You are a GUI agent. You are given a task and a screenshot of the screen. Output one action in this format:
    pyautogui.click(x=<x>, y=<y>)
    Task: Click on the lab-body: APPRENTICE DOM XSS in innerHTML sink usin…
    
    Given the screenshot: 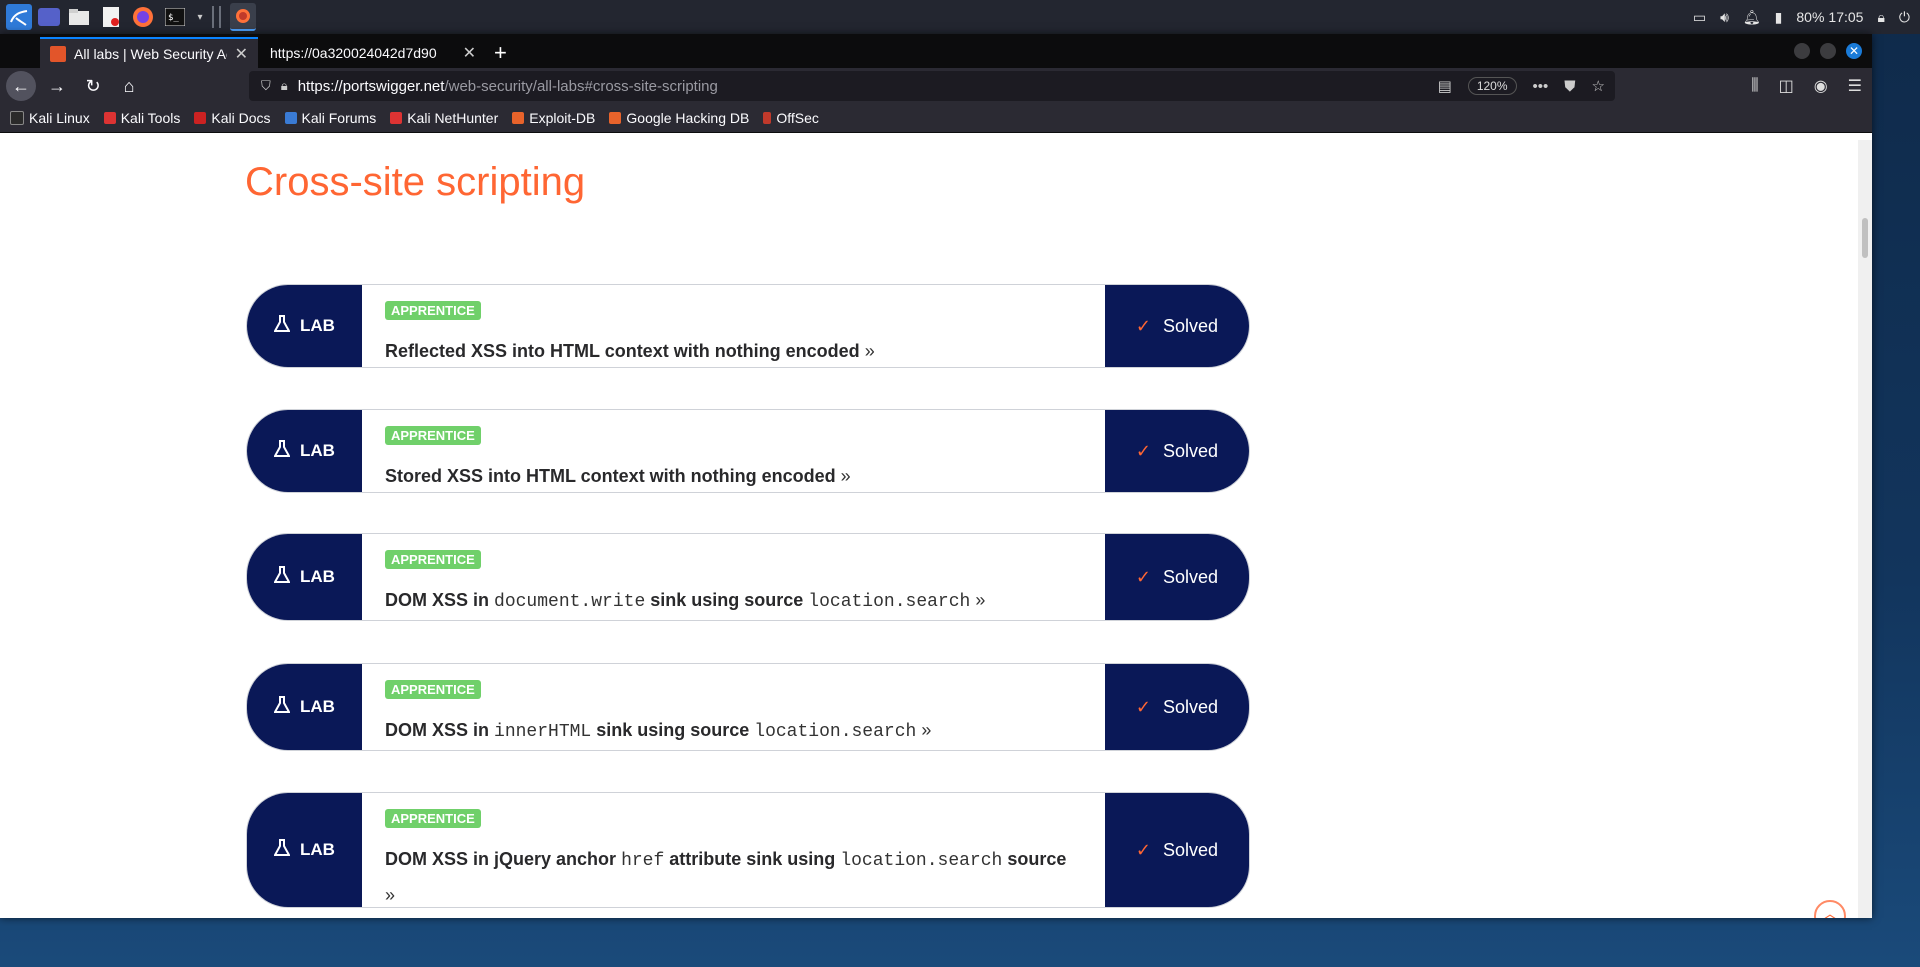 What is the action you would take?
    pyautogui.click(x=732, y=714)
    